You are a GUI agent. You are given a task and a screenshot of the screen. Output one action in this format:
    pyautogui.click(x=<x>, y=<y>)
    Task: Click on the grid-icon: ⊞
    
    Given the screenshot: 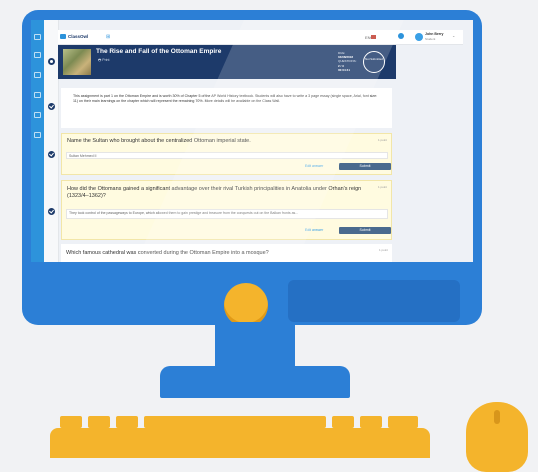 What is the action you would take?
    pyautogui.click(x=108, y=37)
    